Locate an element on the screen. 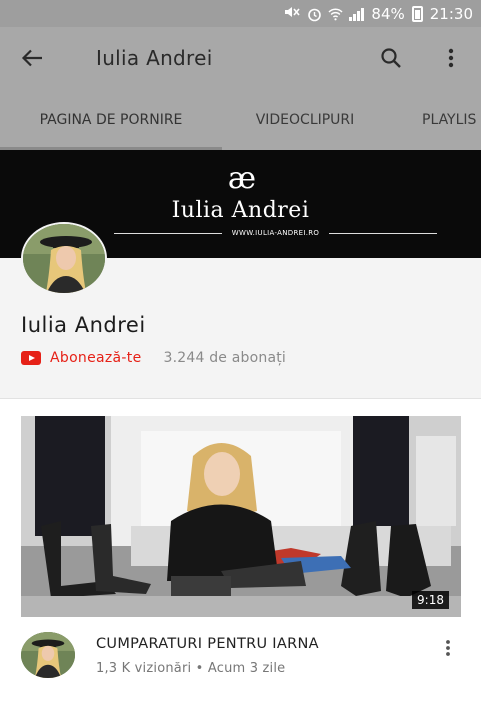 The image size is (481, 708). video-meta: 1,3 K vizionări • Acum 3 zile is located at coordinates (191, 668).